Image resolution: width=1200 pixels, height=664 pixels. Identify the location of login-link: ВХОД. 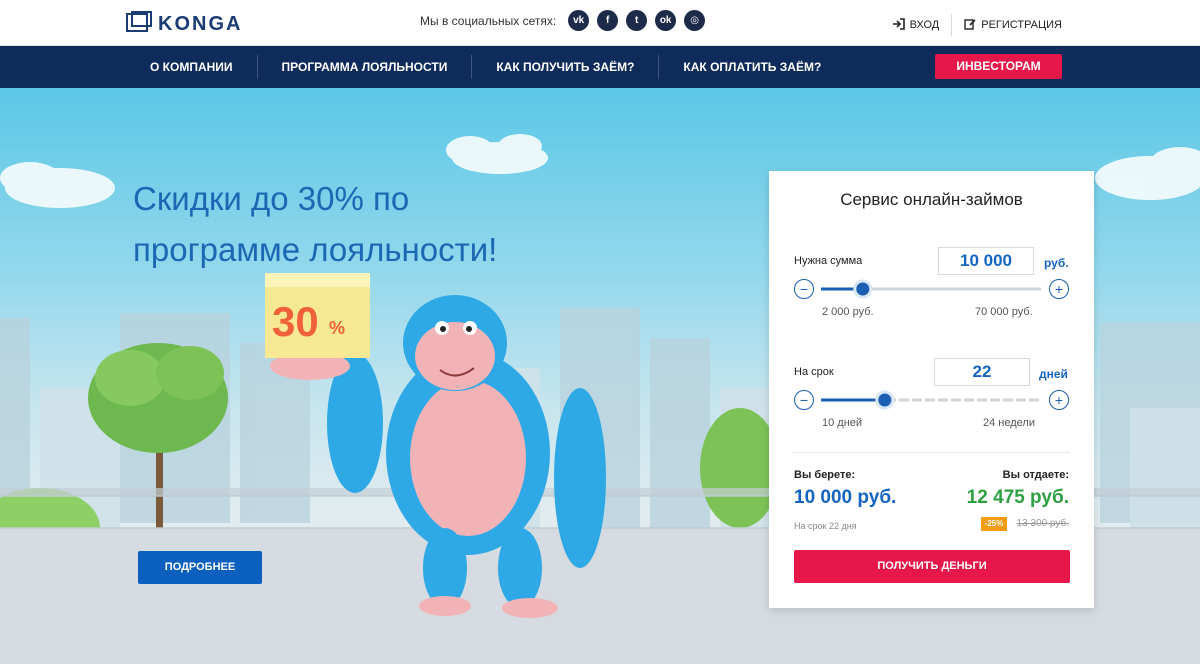
(916, 25).